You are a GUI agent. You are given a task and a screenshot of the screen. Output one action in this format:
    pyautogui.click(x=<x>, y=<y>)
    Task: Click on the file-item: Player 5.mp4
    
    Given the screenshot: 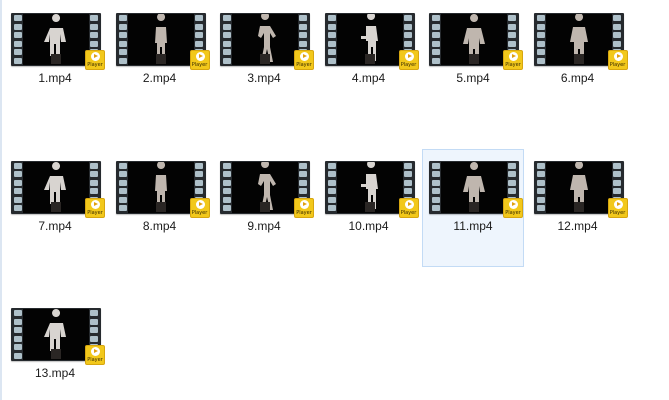 What is the action you would take?
    pyautogui.click(x=473, y=60)
    